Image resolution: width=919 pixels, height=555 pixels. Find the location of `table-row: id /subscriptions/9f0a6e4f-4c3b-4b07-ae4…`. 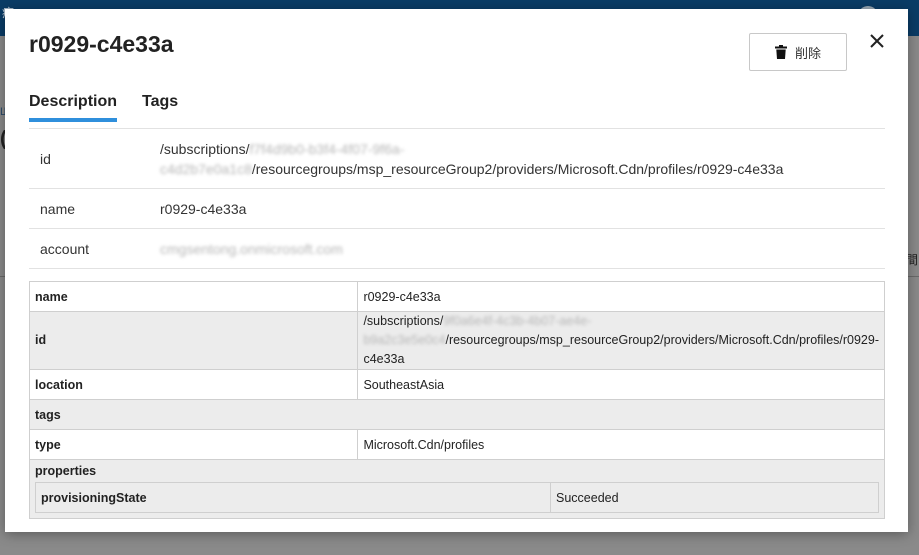

table-row: id /subscriptions/9f0a6e4f-4c3b-4b07-ae4… is located at coordinates (456, 340).